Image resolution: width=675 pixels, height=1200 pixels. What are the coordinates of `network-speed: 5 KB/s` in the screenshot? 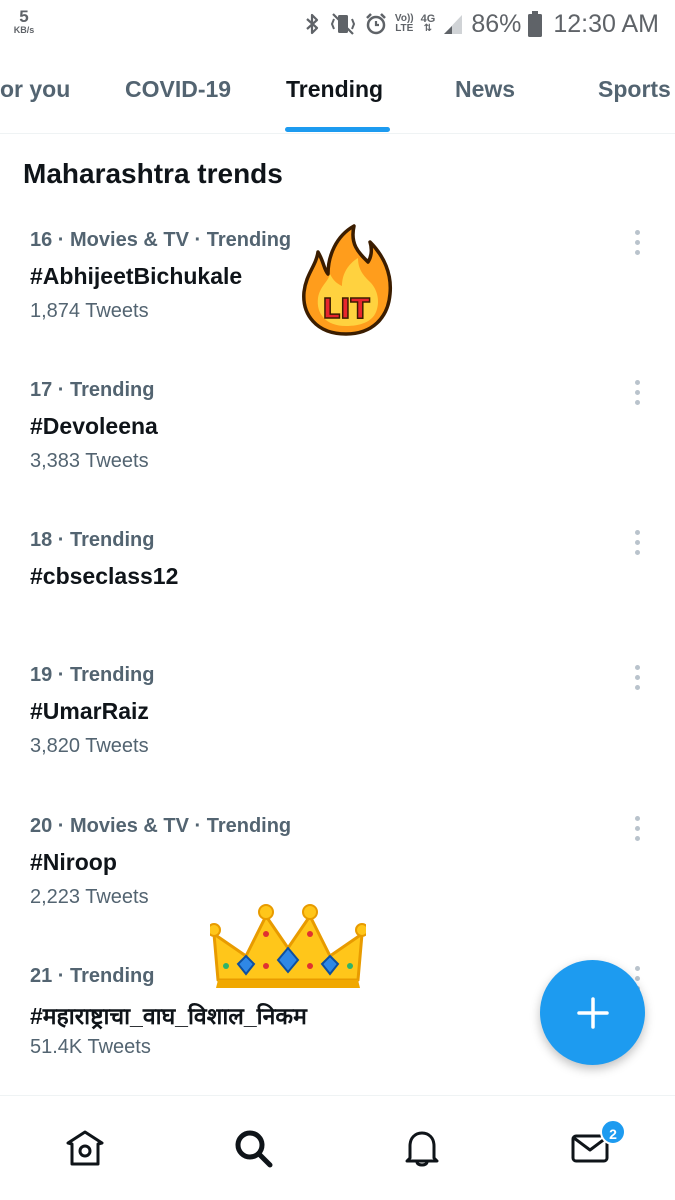 It's located at (24, 21).